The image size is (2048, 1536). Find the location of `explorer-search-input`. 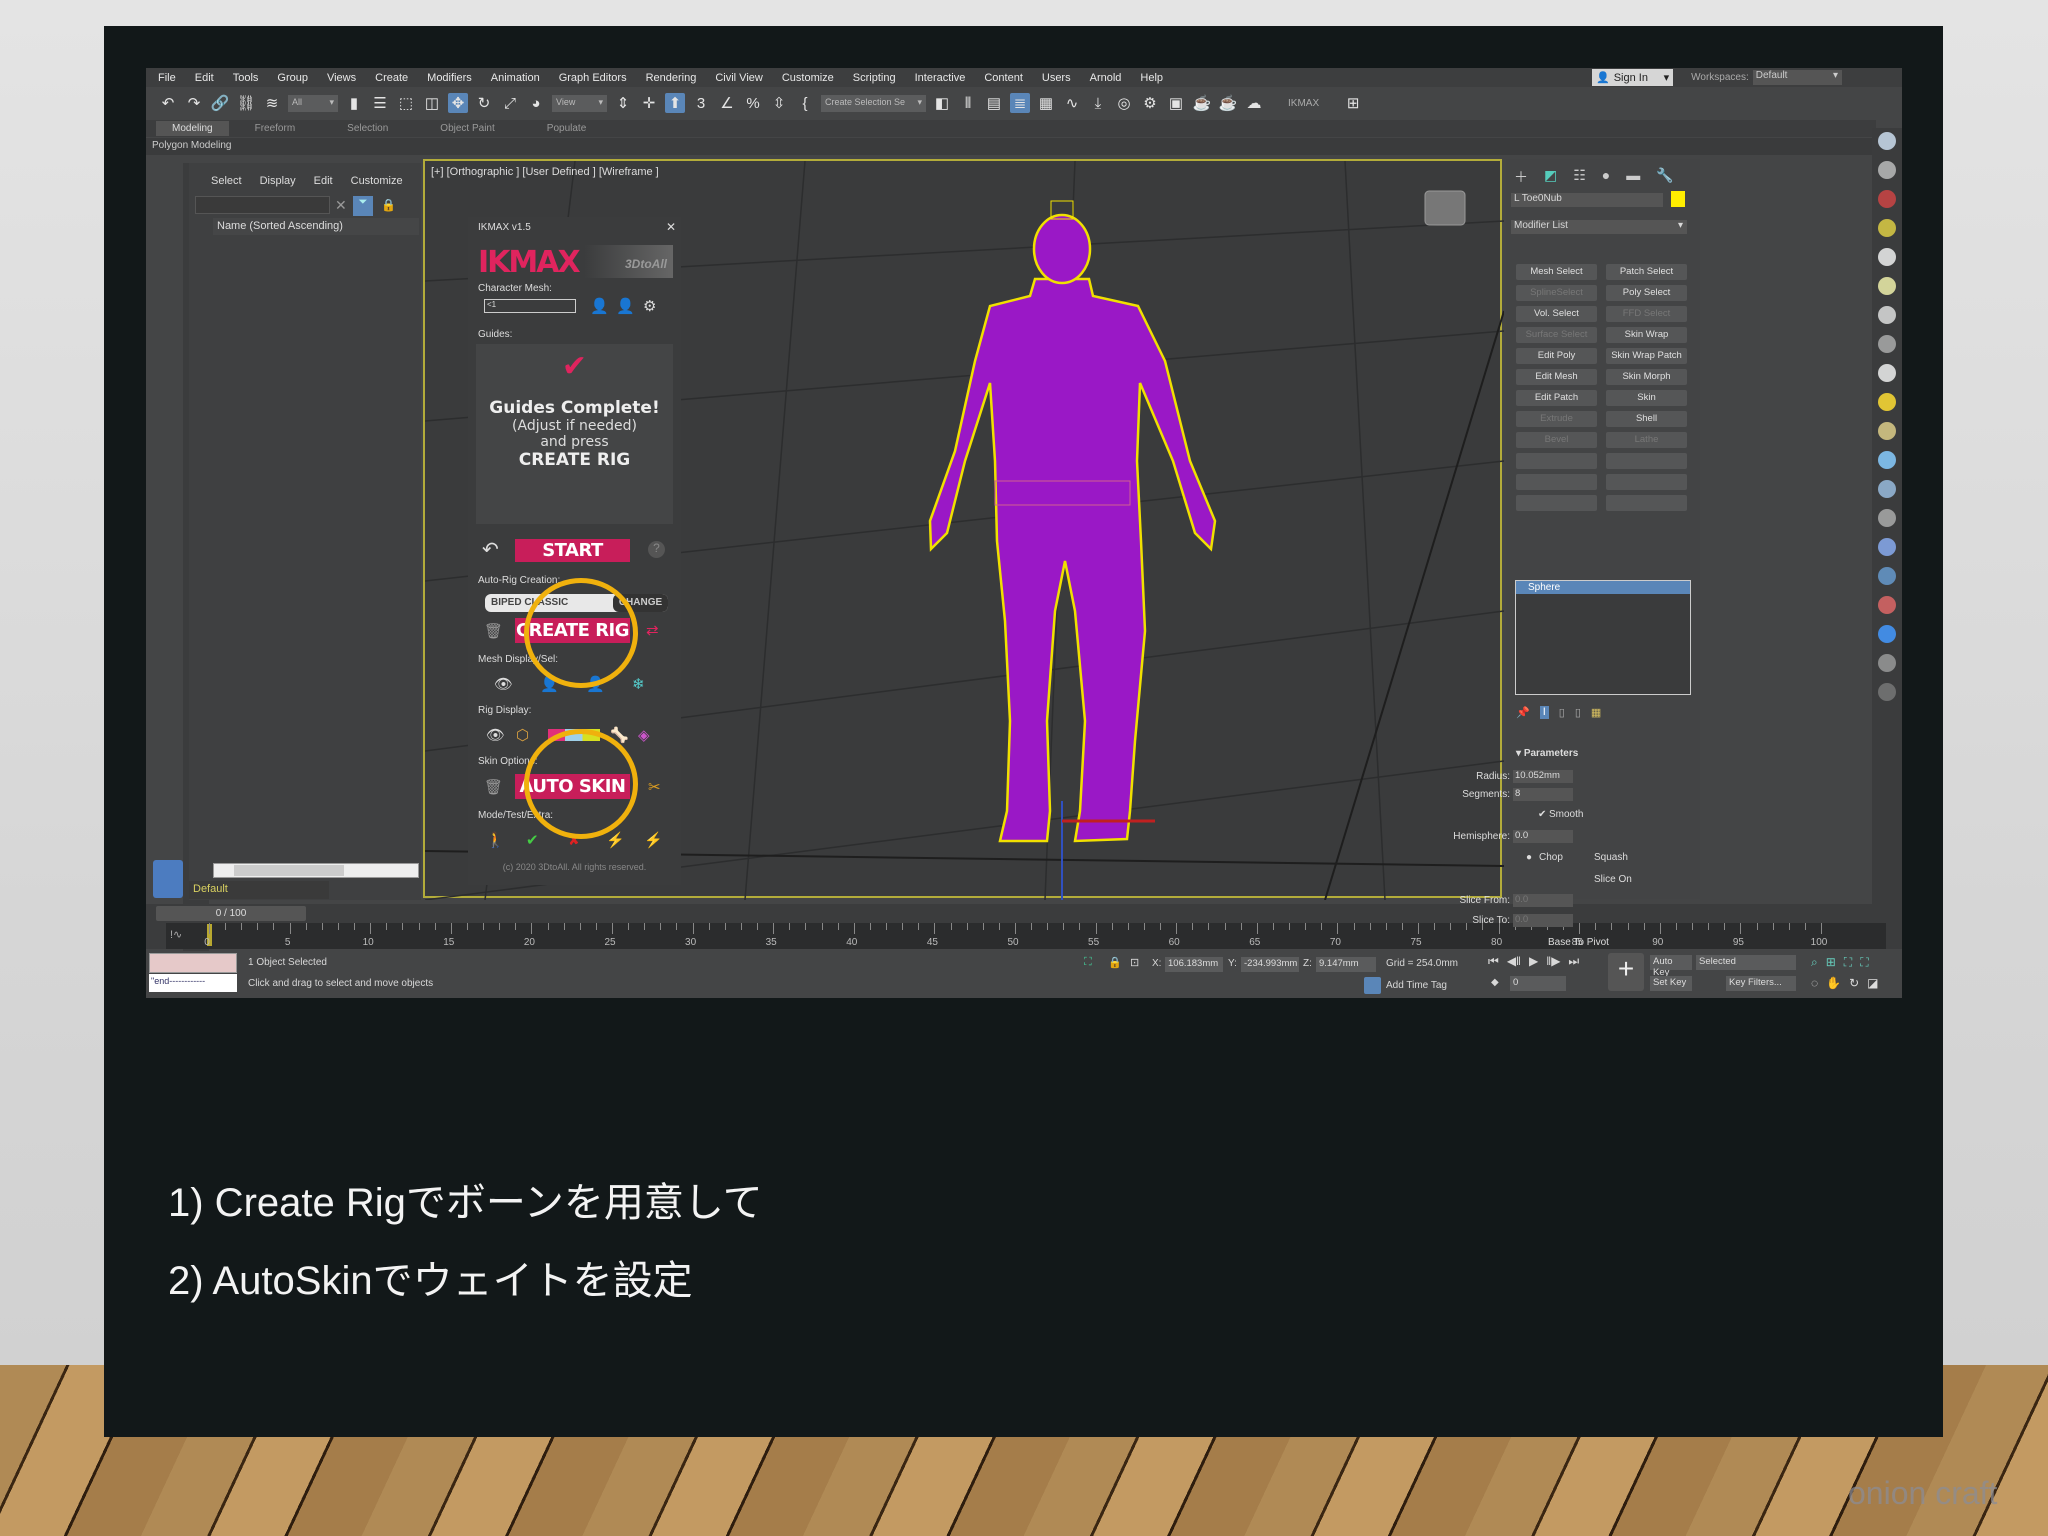

explorer-search-input is located at coordinates (262, 205).